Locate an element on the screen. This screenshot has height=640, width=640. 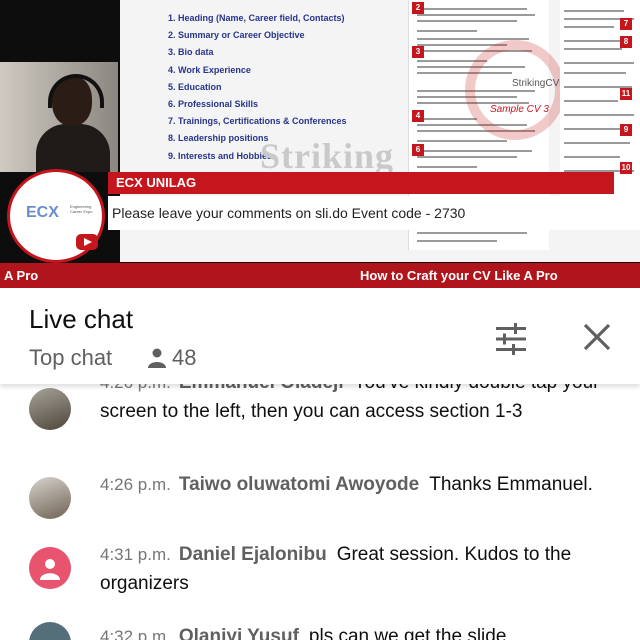
message-timestamp: 4:31 p.m. is located at coordinates (135, 554).